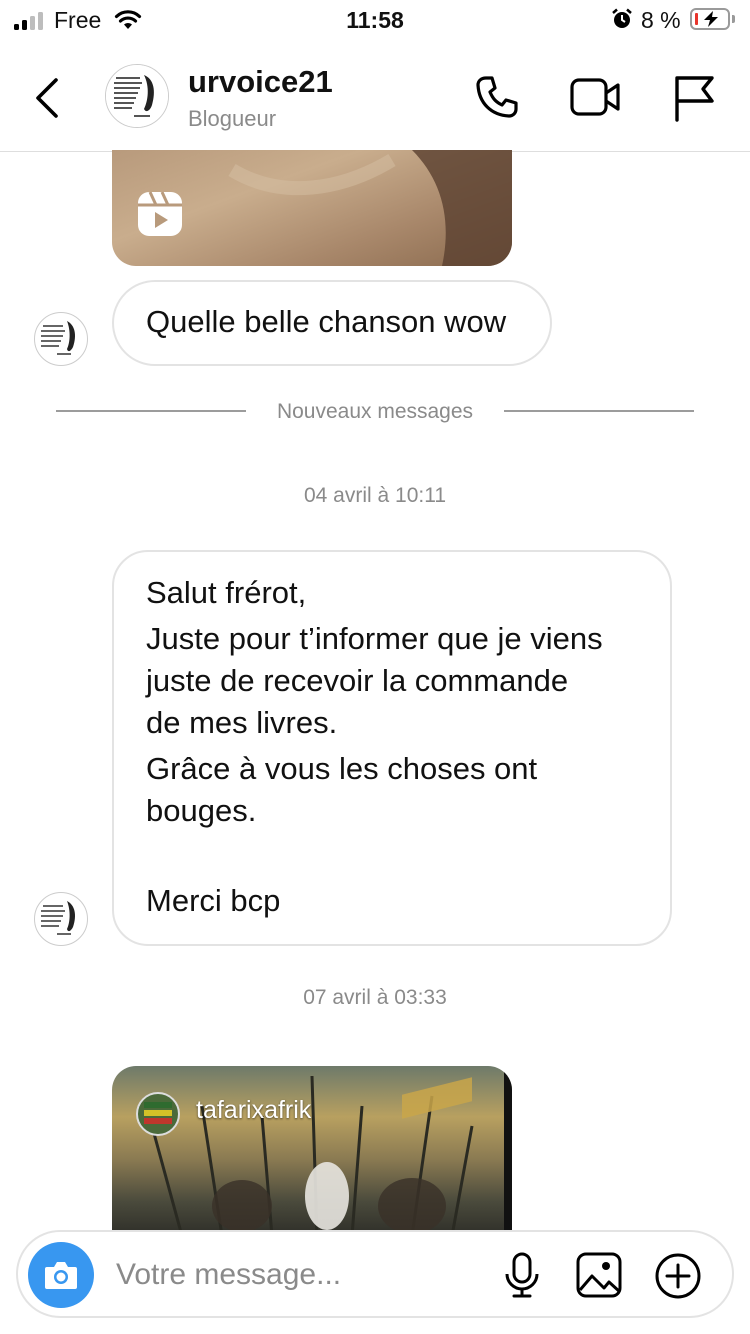  Describe the element at coordinates (201, 810) in the screenshot. I see `message-text-line: bouges.` at that location.